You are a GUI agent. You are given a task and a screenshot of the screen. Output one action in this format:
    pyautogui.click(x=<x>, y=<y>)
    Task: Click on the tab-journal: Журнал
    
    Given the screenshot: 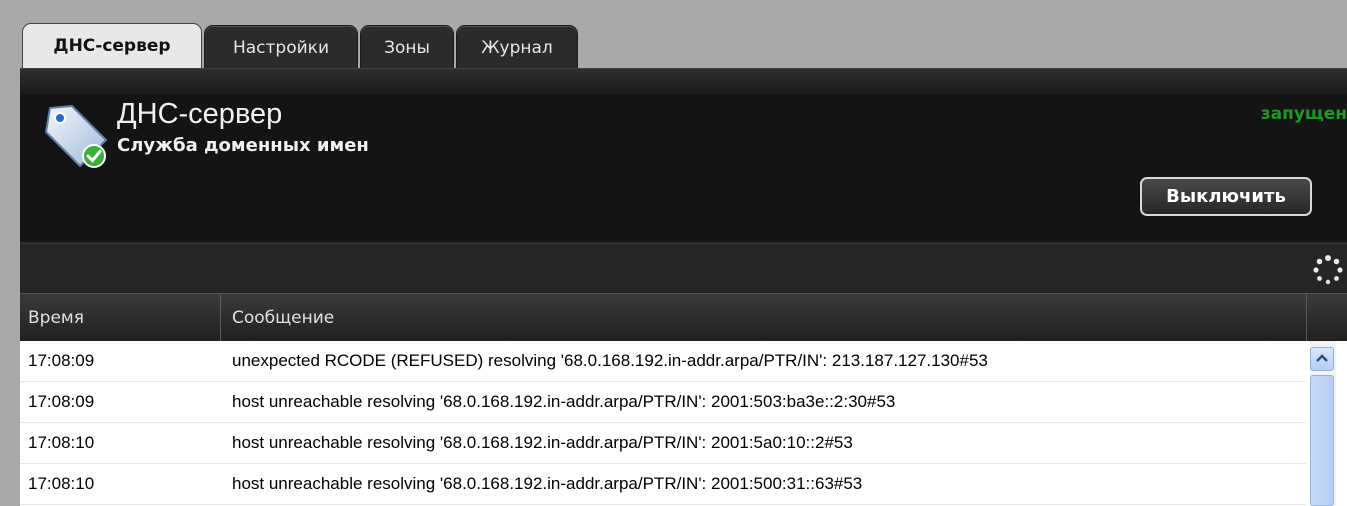 What is the action you would take?
    pyautogui.click(x=517, y=47)
    